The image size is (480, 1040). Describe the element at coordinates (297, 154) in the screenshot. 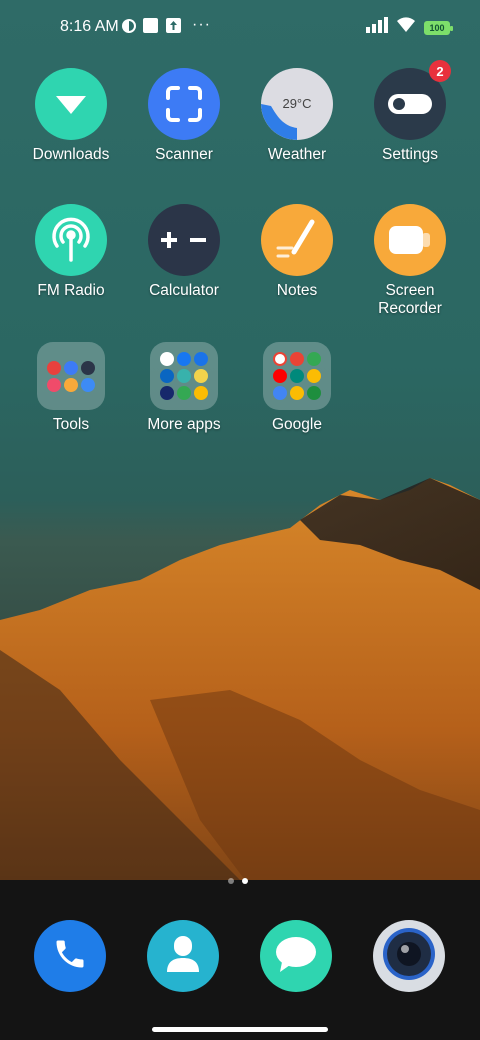

I see `app-label: Weather` at that location.